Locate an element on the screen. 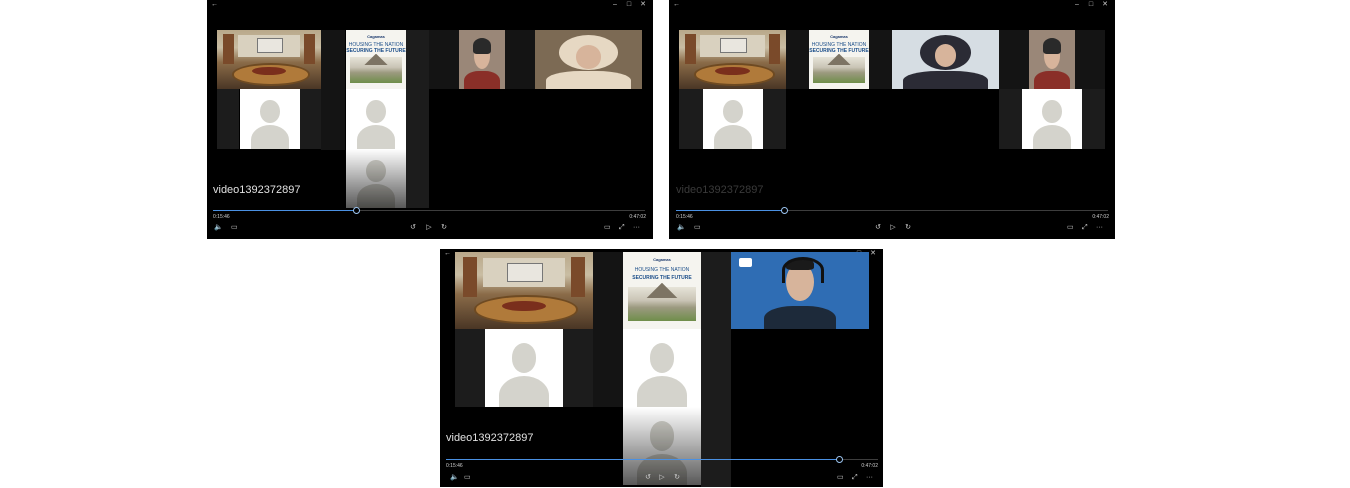 The height and width of the screenshot is (488, 1350). logo-badge is located at coordinates (745, 263).